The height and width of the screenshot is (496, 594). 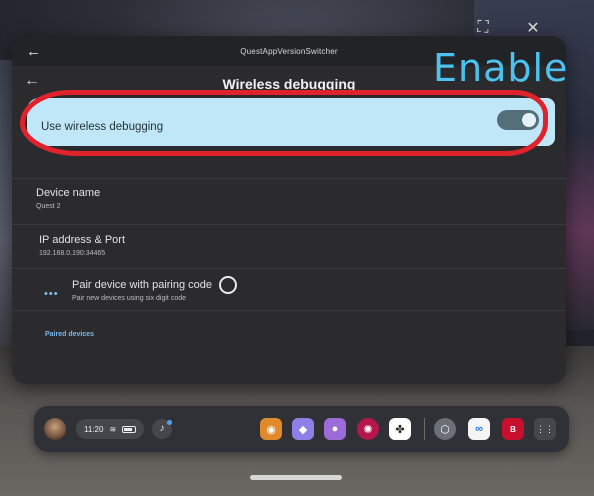 I want to click on avatar, so click(x=55, y=429).